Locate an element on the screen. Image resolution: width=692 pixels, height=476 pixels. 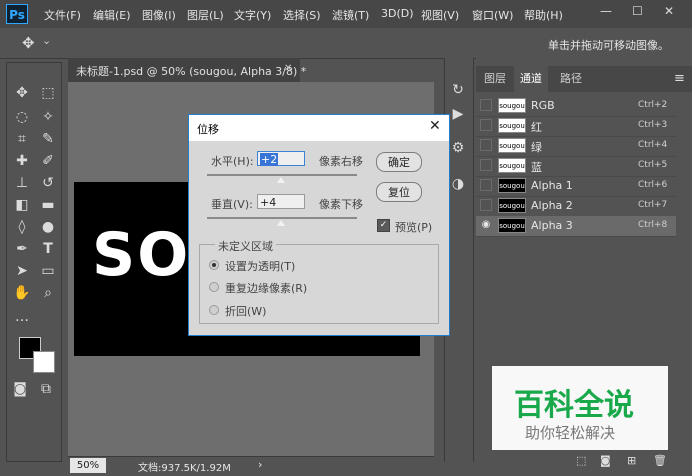
options-hint: 单击并拖动可移动图像。 is located at coordinates (608, 45).